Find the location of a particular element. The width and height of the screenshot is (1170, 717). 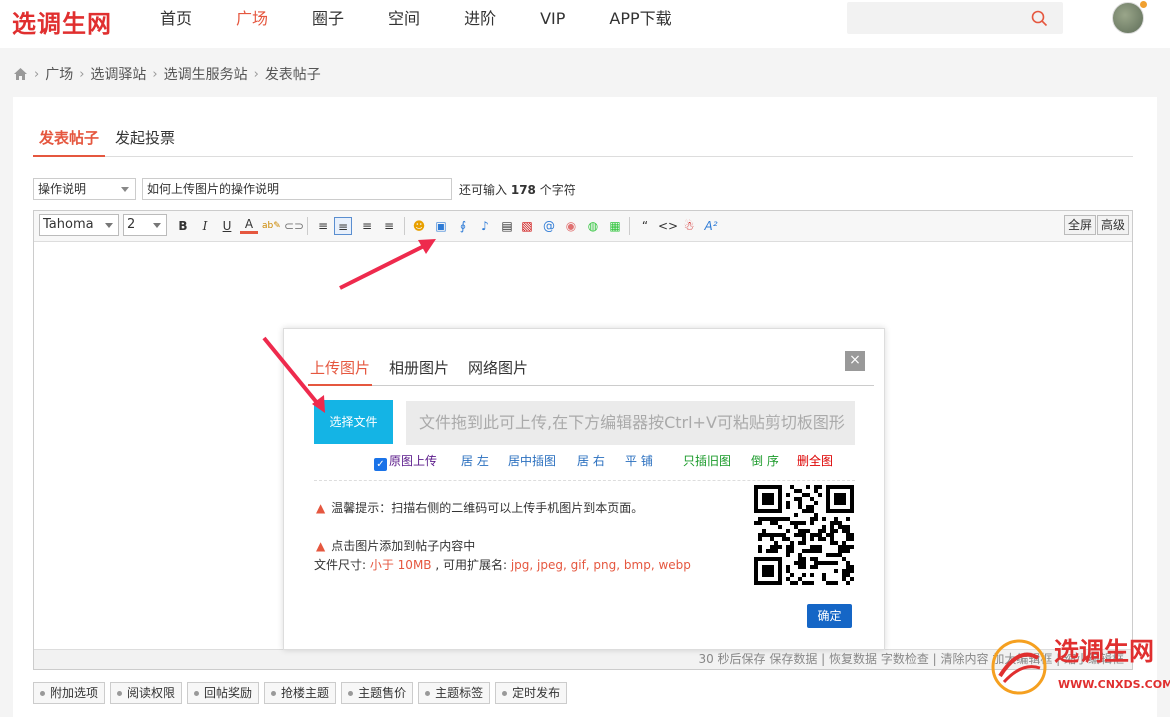

read-permission-button: 阅读权限 is located at coordinates (146, 693).